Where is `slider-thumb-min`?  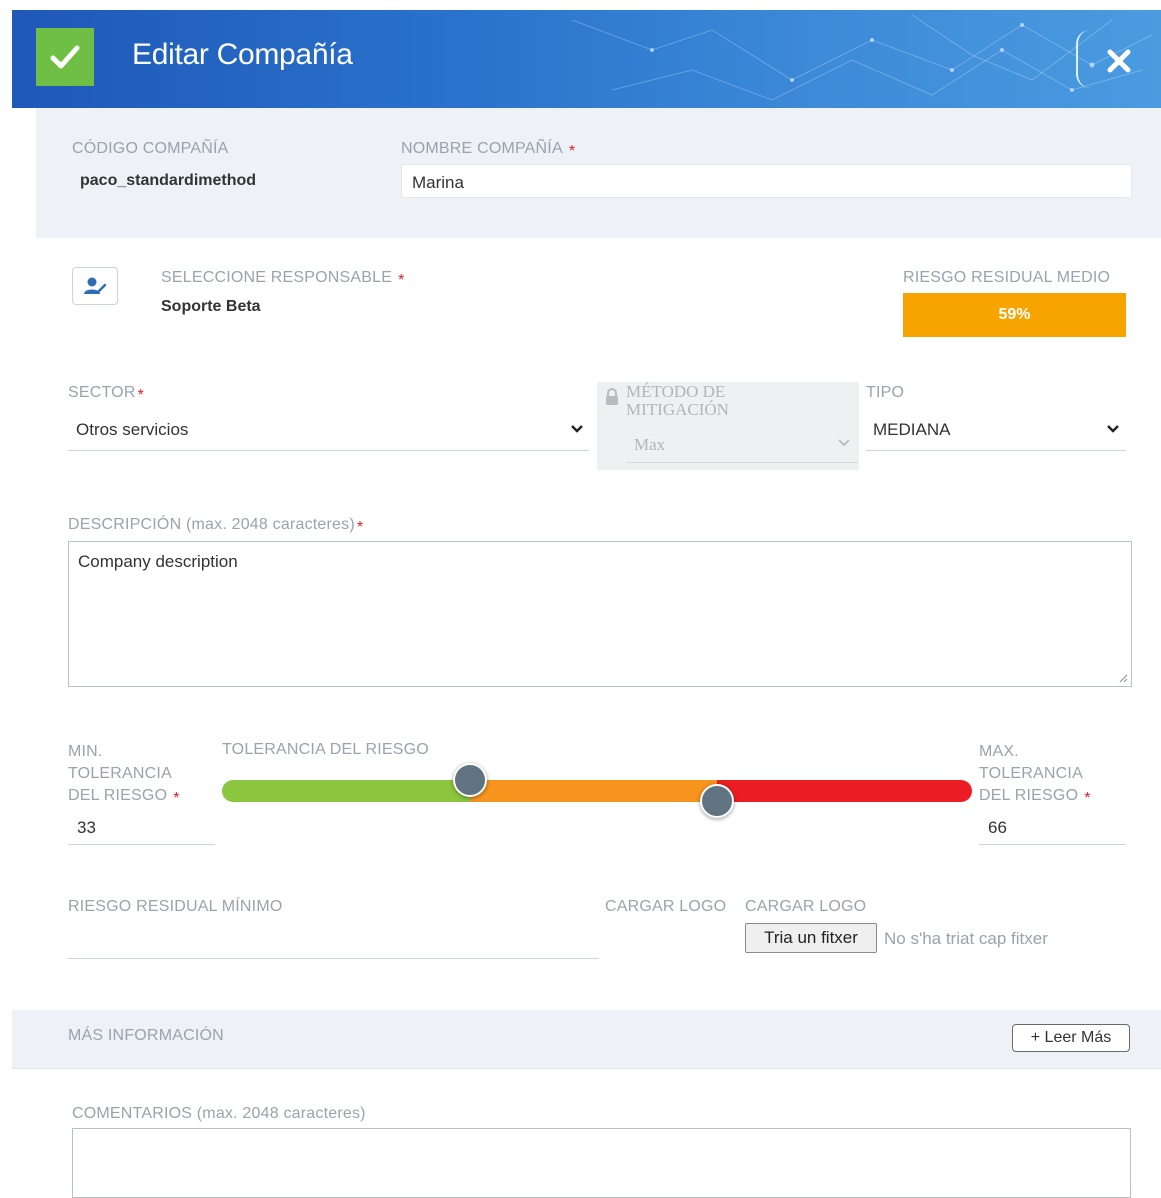 slider-thumb-min is located at coordinates (470, 780).